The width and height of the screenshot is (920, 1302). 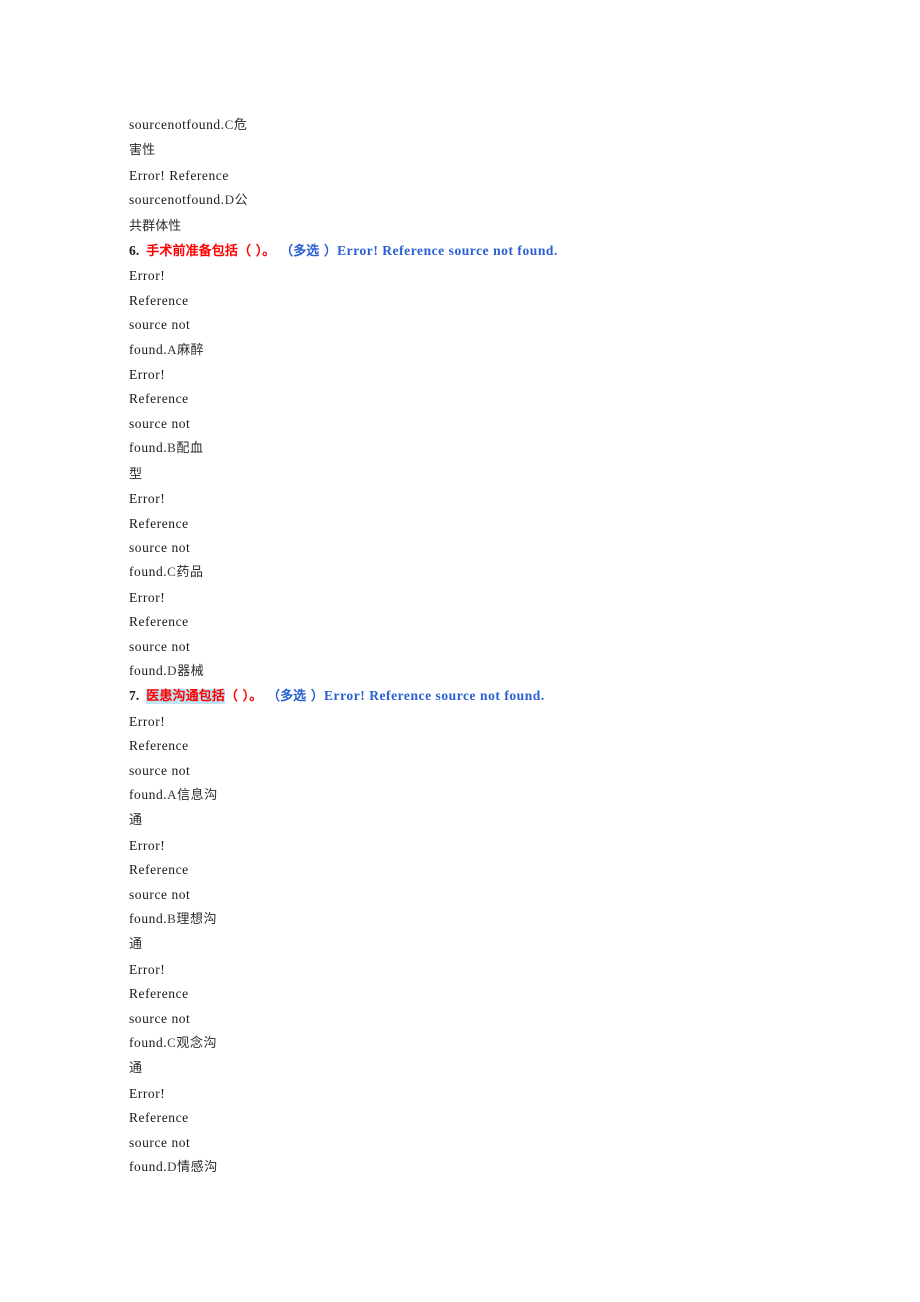 I want to click on text-line: found.D情感沟, so click(x=479, y=1167).